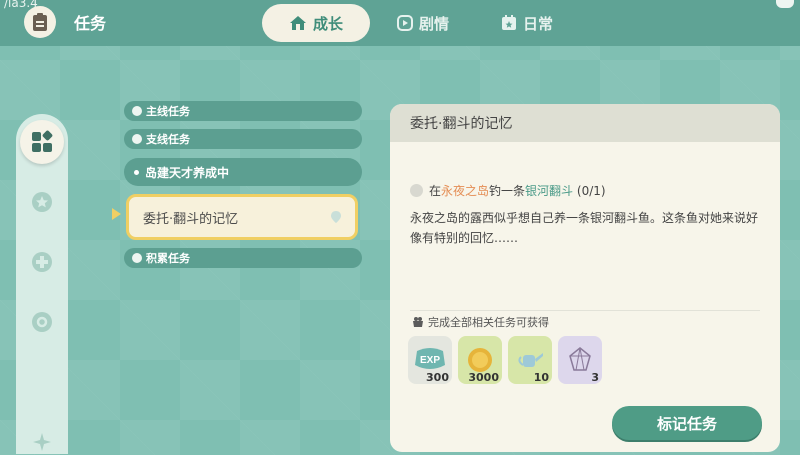  Describe the element at coordinates (404, 23) in the screenshot. I see `play-icon` at that location.